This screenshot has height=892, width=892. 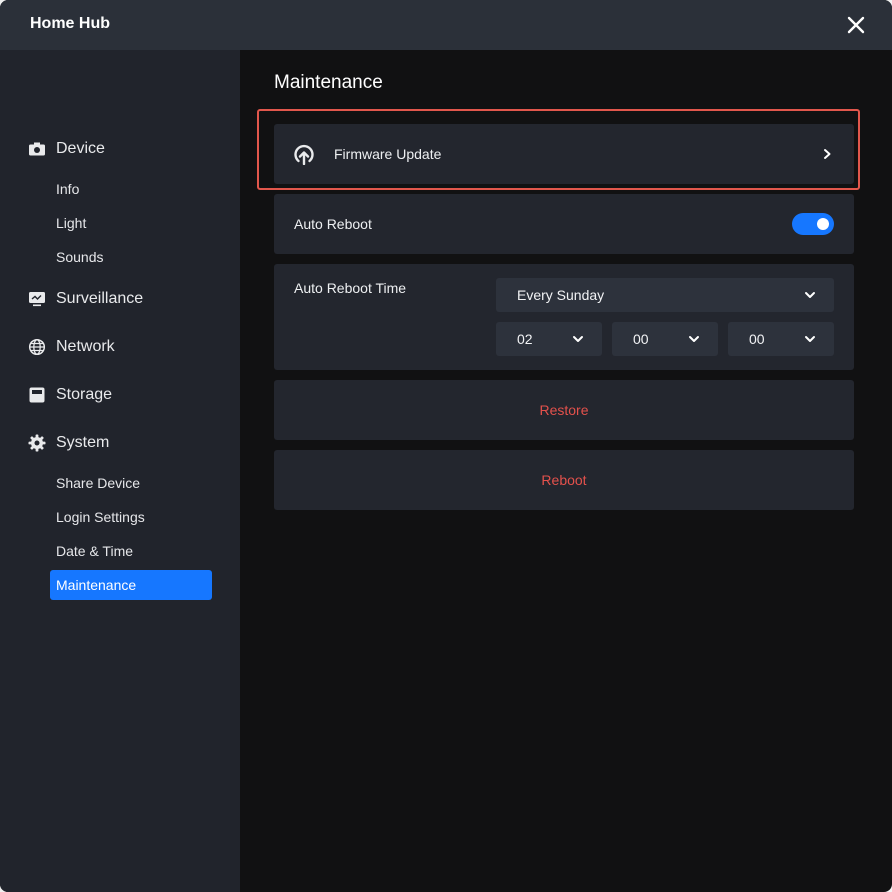 I want to click on sidebar-section-network: Network, so click(x=71, y=347).